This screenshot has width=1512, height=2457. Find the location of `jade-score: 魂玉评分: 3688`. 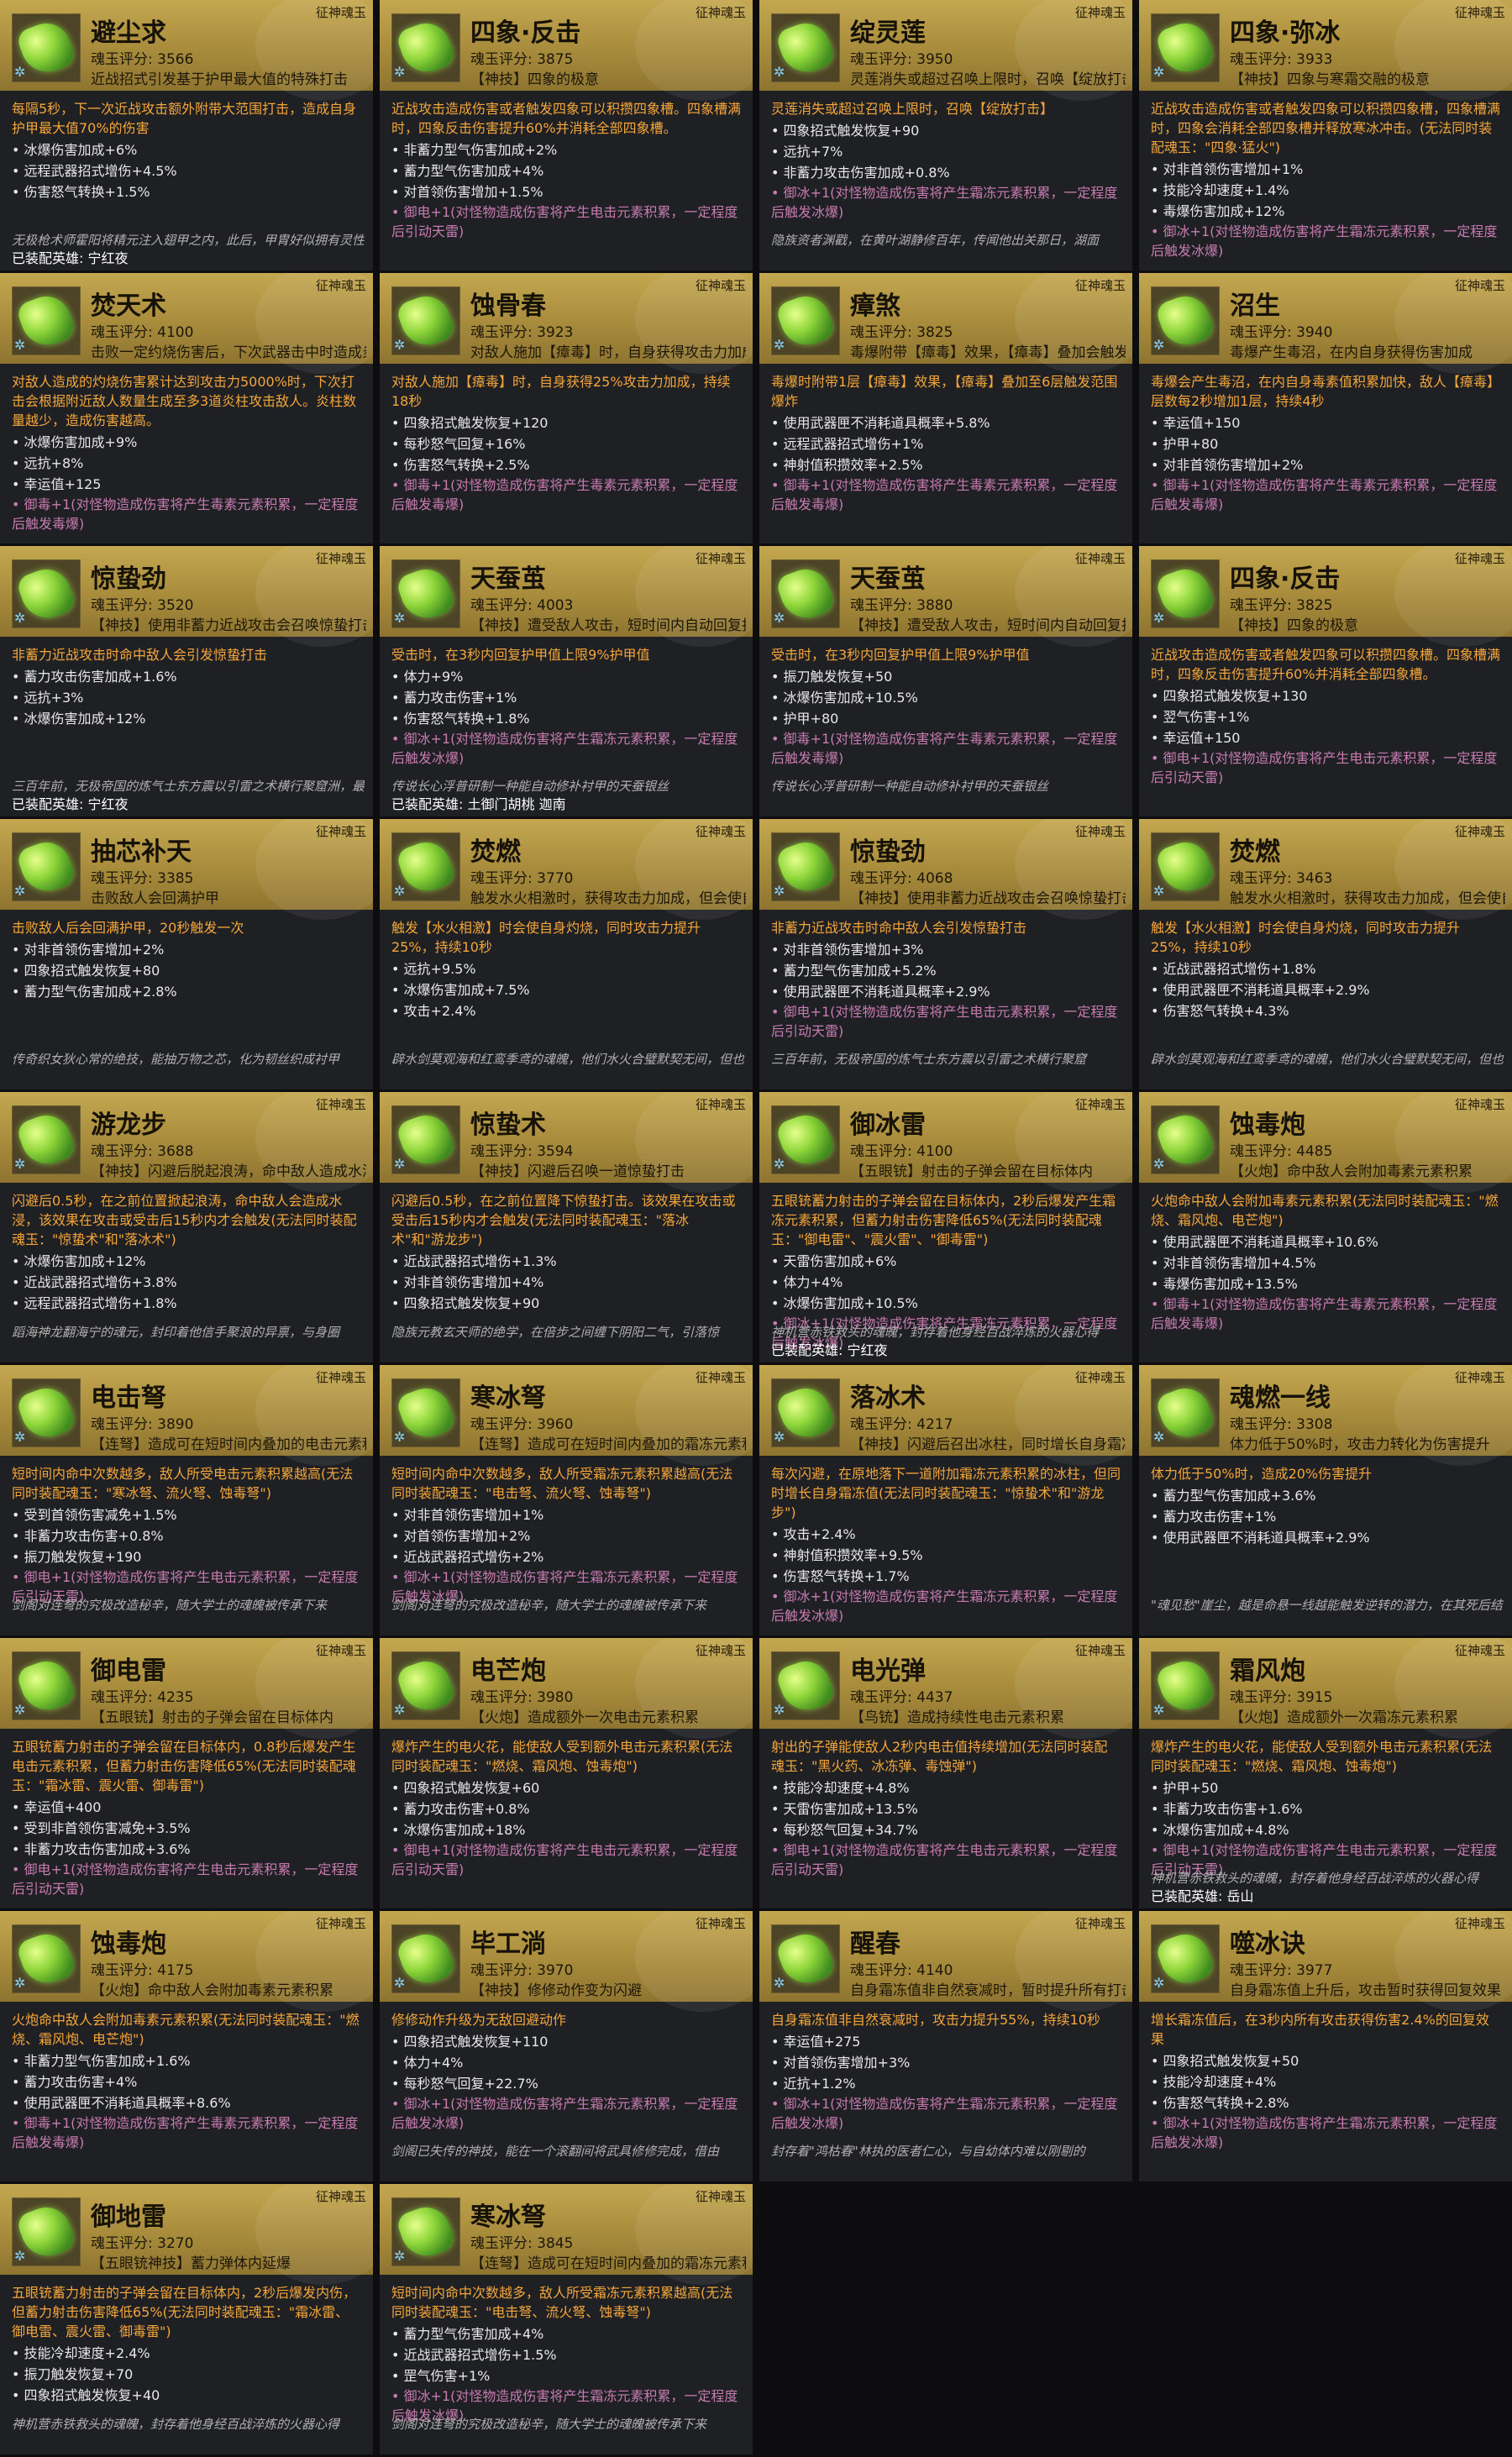

jade-score: 魂玉评分: 3688 is located at coordinates (142, 1151).